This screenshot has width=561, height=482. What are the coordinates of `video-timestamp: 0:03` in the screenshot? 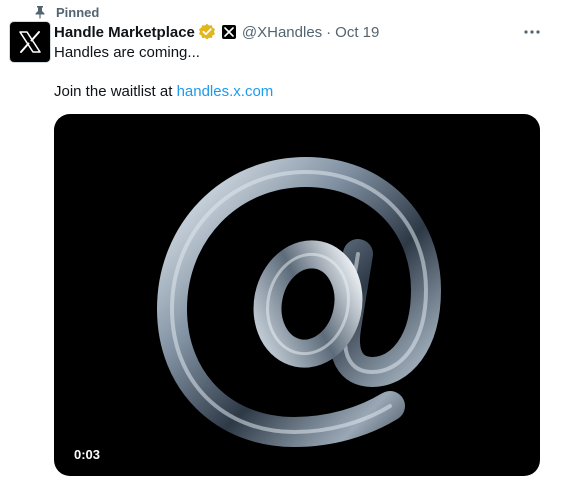 It's located at (87, 454).